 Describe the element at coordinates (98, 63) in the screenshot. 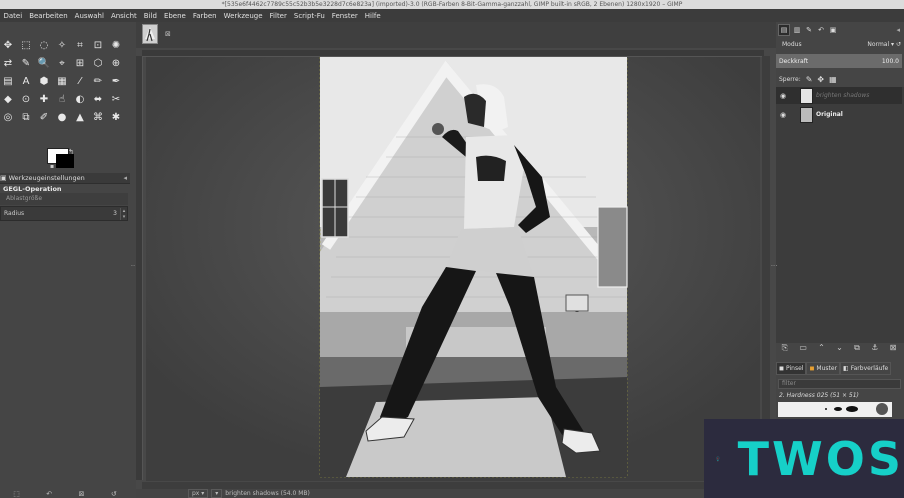

I see `cage-tool-icon: ⬡` at that location.